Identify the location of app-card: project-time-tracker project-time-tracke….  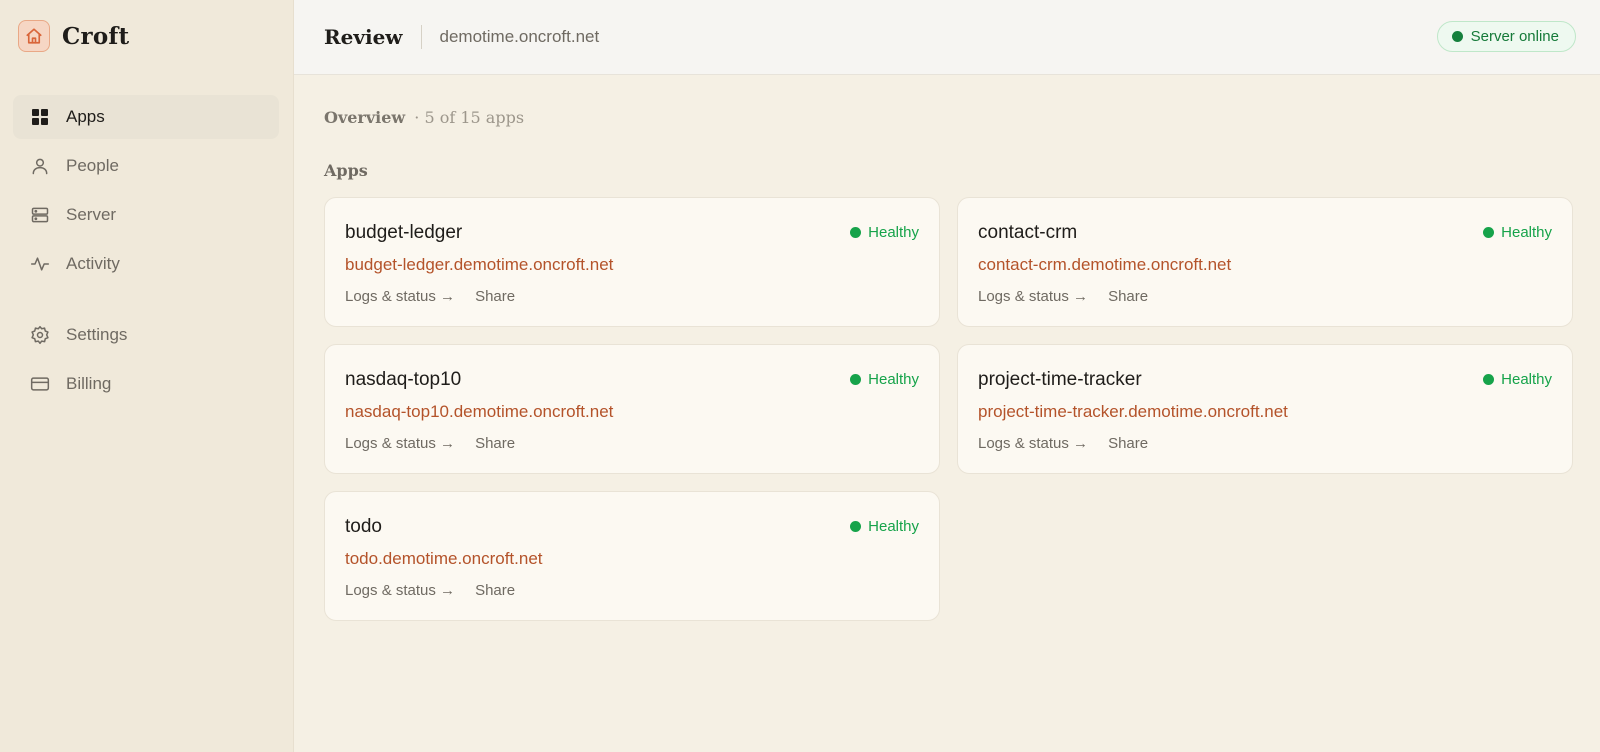
(1265, 409).